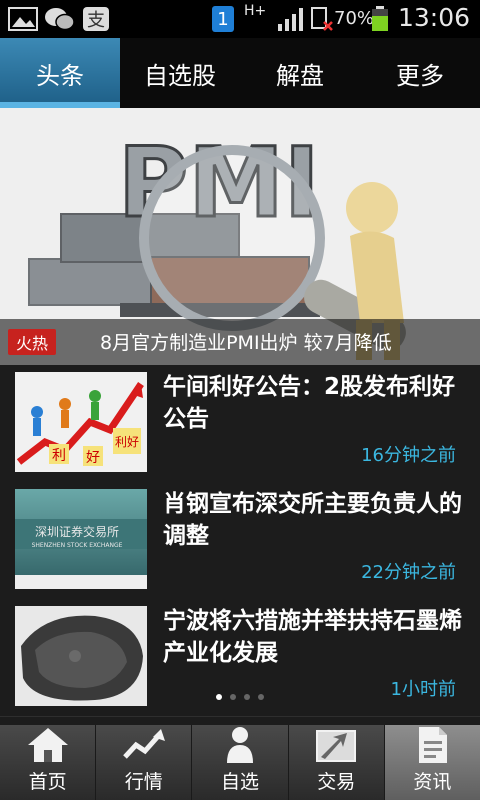 The height and width of the screenshot is (800, 480). Describe the element at coordinates (32, 342) in the screenshot. I see `hot-badge: 火热` at that location.